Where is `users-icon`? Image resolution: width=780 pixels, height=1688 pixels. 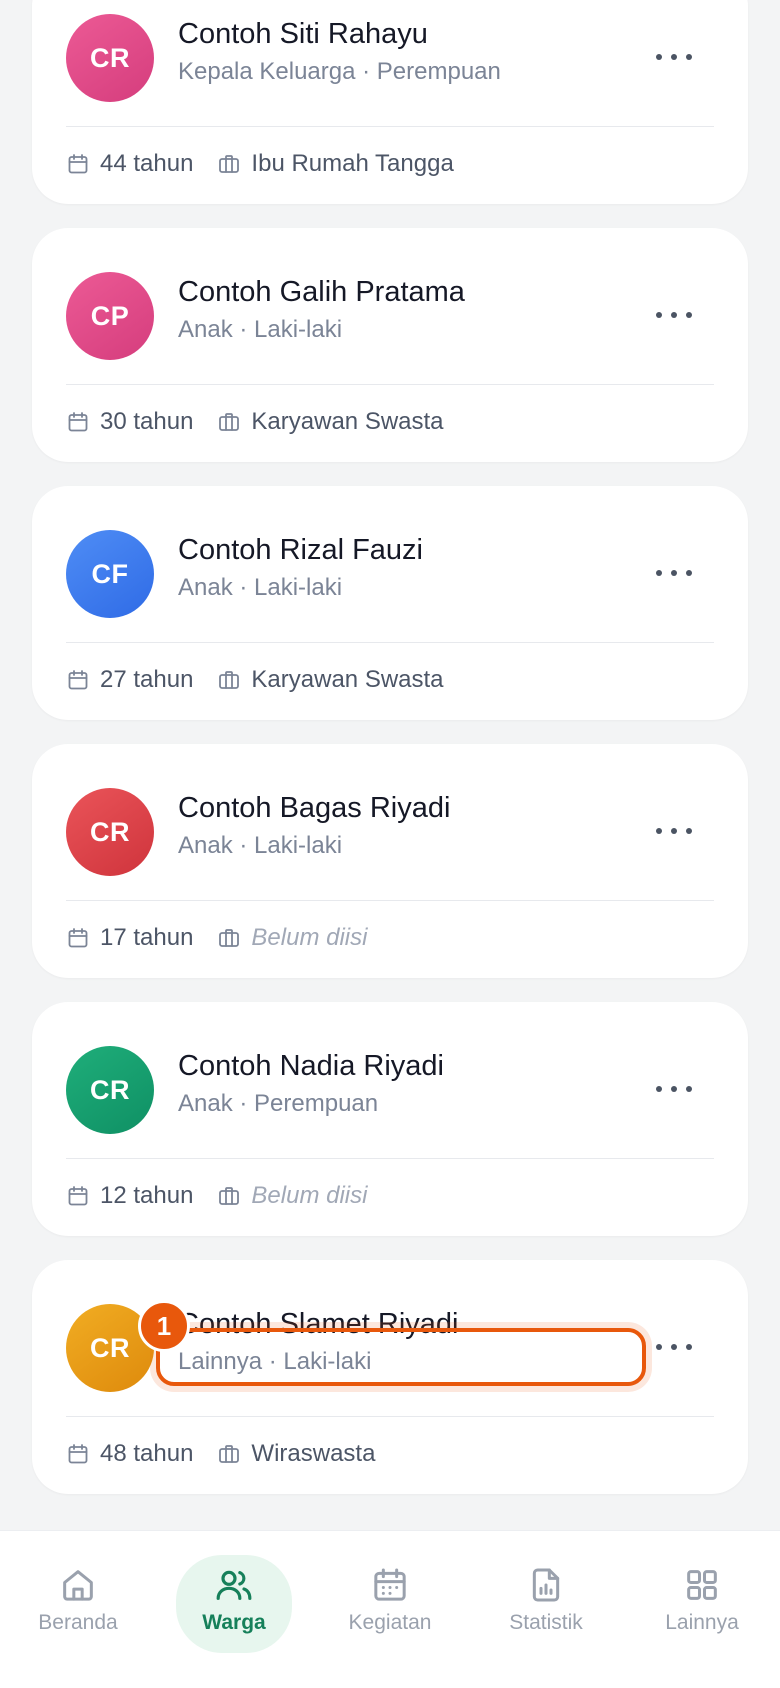 users-icon is located at coordinates (234, 1585).